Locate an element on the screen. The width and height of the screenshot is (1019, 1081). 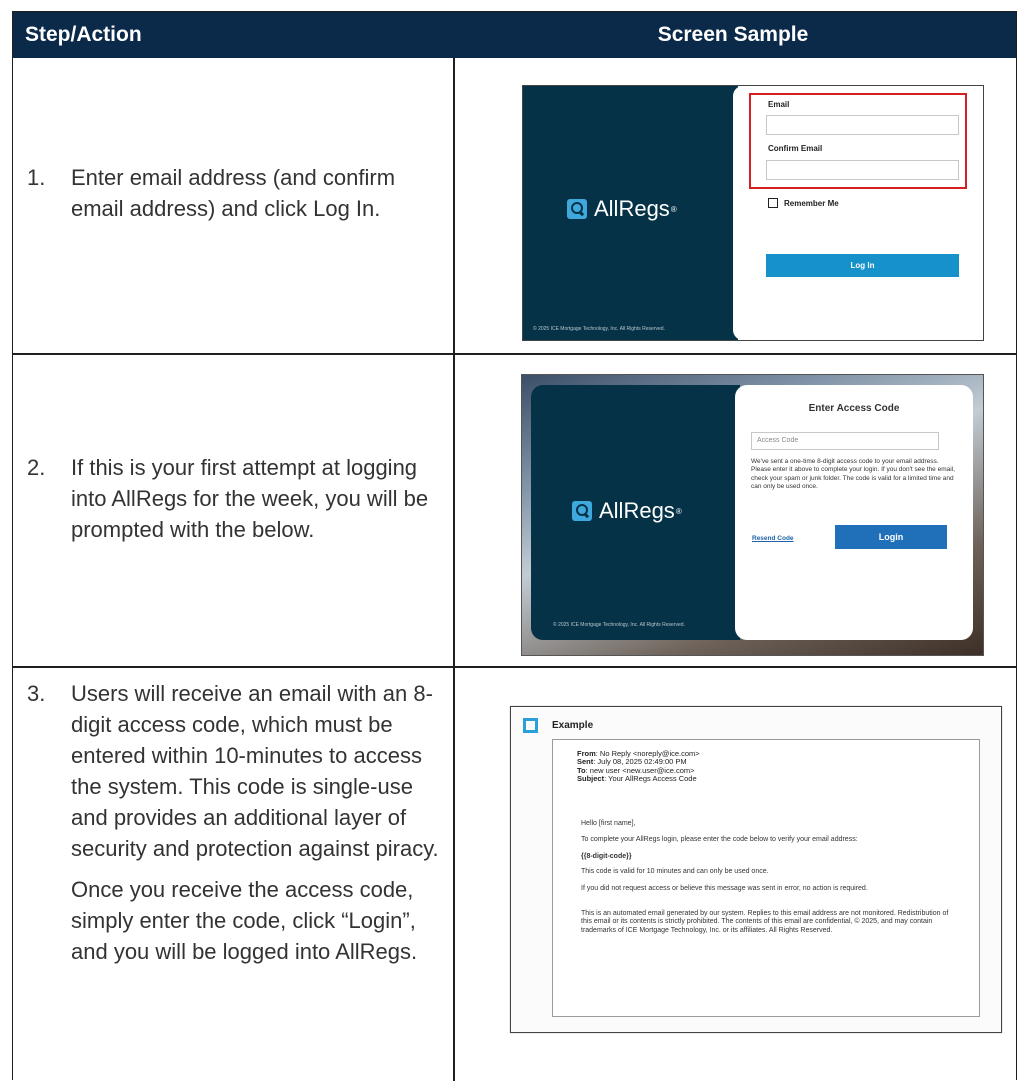
confirm-email-field is located at coordinates (862, 170).